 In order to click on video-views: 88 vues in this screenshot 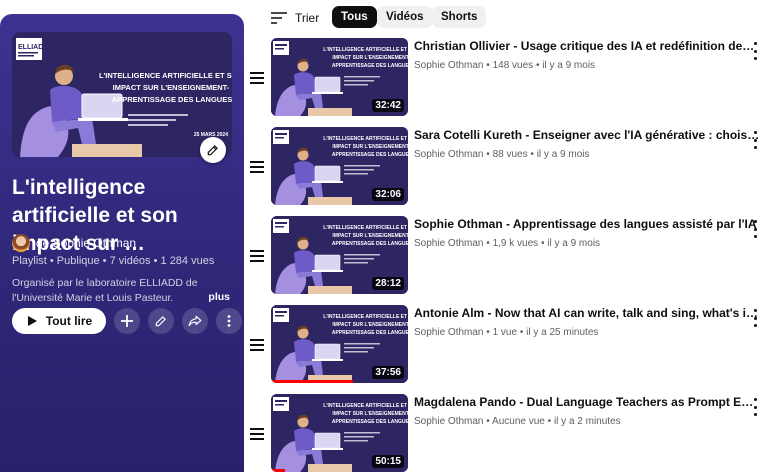, I will do `click(510, 154)`.